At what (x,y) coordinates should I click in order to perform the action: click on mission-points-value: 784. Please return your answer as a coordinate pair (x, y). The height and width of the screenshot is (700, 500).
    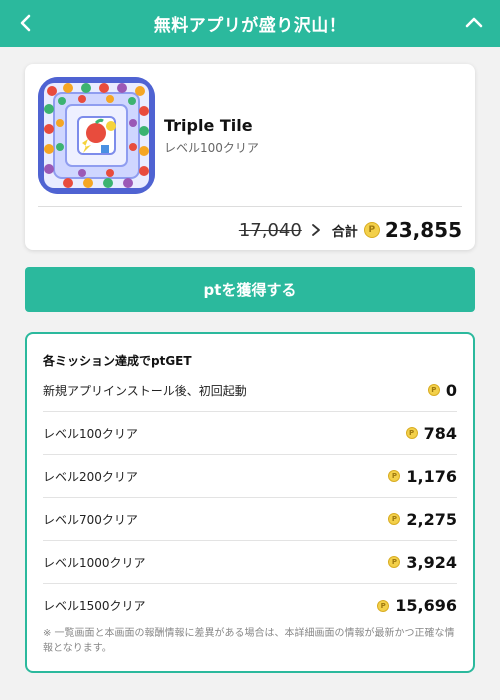
    Looking at the image, I should click on (440, 433).